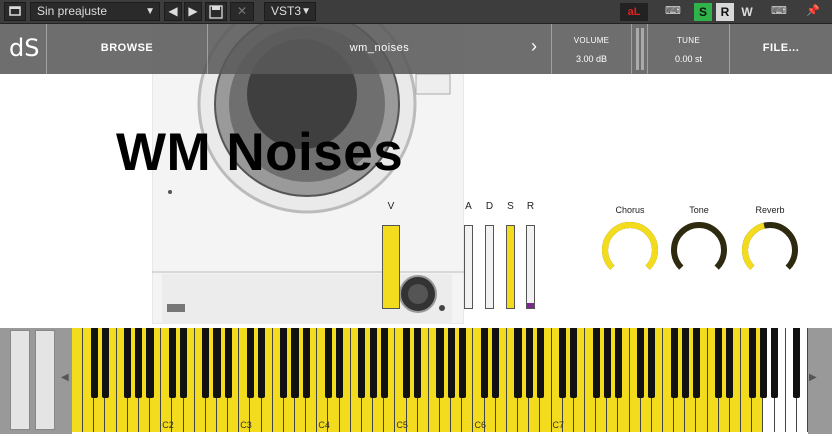 The height and width of the screenshot is (434, 832). What do you see at coordinates (489, 267) in the screenshot?
I see `slider-d` at bounding box center [489, 267].